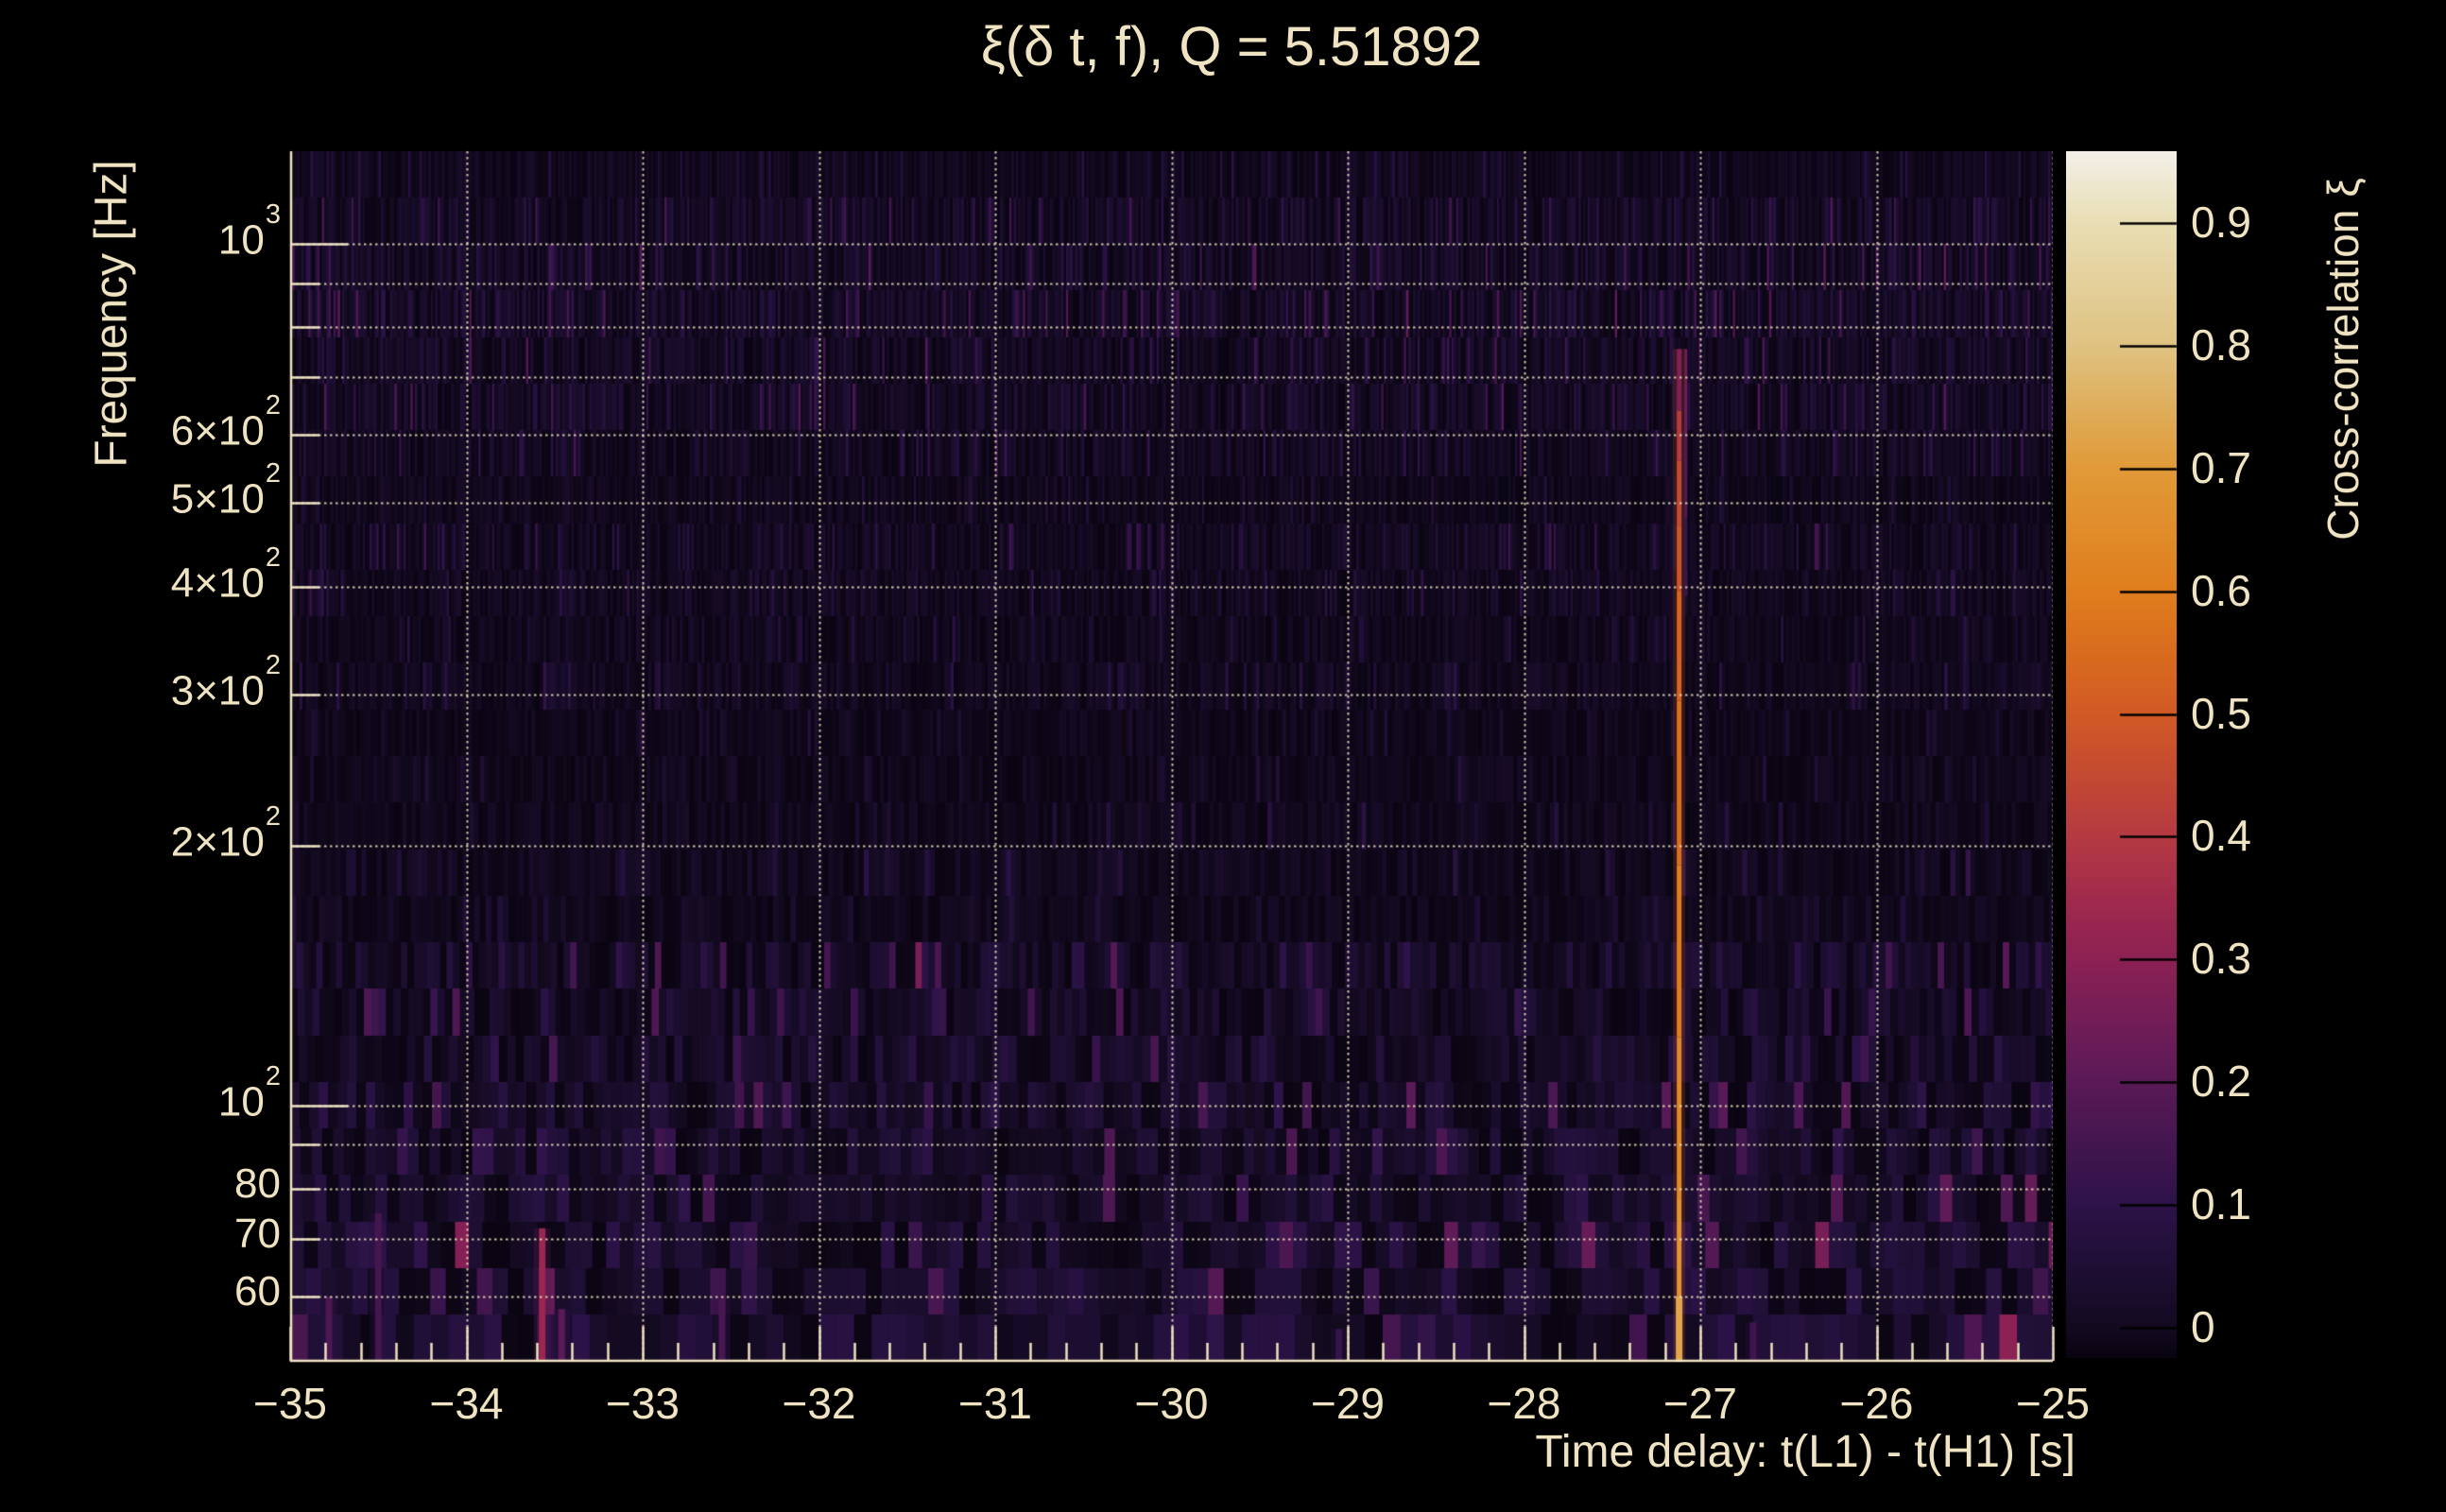 Image resolution: width=2446 pixels, height=1512 pixels. Describe the element at coordinates (2221, 222) in the screenshot. I see `colorbar-tick-label: 0.9` at that location.